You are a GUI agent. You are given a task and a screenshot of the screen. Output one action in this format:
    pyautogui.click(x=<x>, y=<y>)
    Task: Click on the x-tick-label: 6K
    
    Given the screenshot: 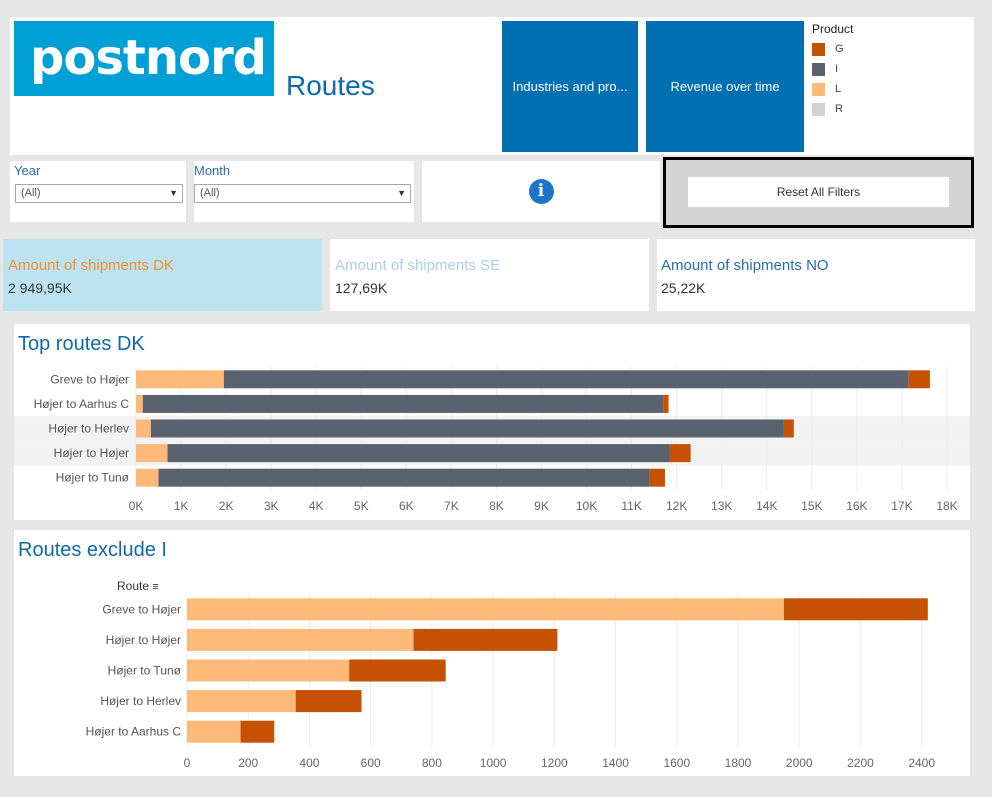 What is the action you would take?
    pyautogui.click(x=406, y=506)
    